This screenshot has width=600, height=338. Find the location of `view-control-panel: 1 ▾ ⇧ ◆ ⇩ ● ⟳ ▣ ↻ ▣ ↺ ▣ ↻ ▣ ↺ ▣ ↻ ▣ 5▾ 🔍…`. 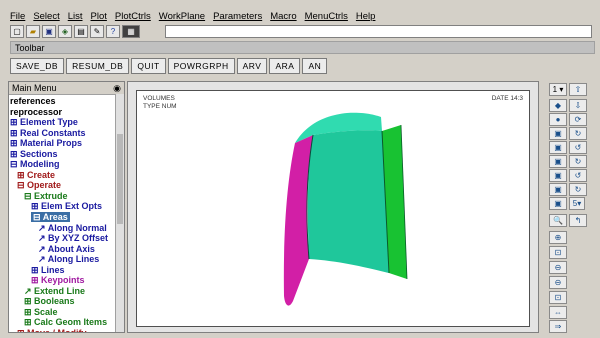

view-control-panel: 1 ▾ ⇧ ◆ ⇩ ● ⟳ ▣ ↻ ▣ ↺ ▣ ↻ ▣ ↺ ▣ ↻ ▣ 5▾ 🔍… is located at coordinates (568, 207).